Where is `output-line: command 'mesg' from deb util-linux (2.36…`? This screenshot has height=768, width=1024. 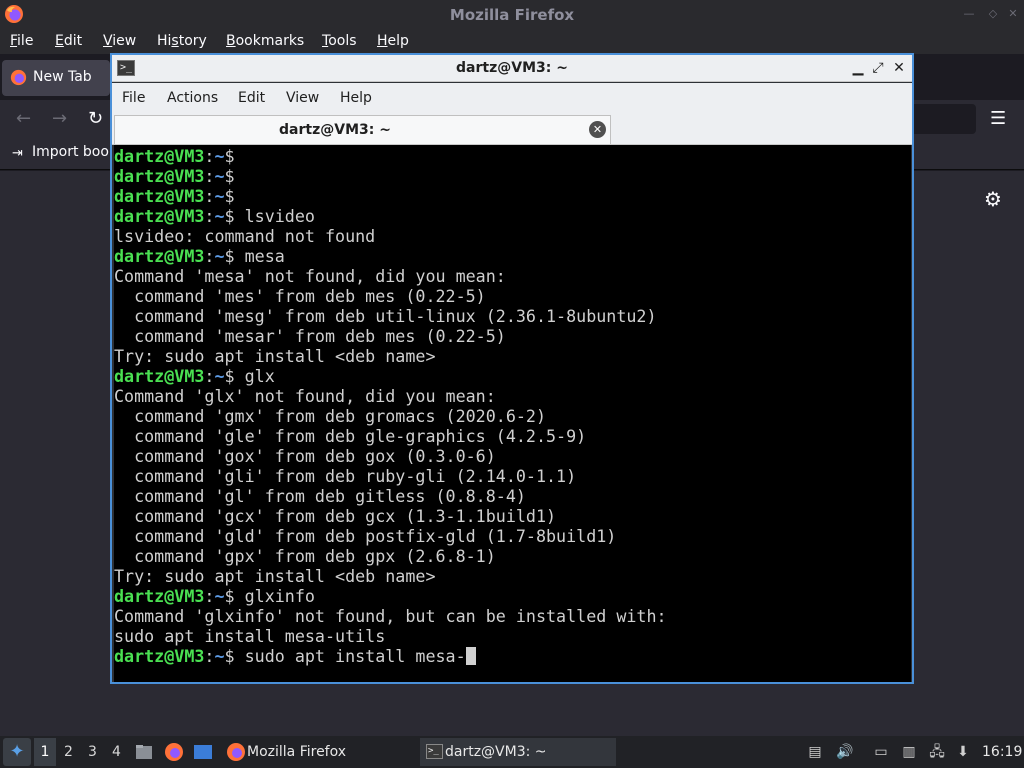
output-line: command 'mesg' from deb util-linux (2.36… is located at coordinates (385, 316).